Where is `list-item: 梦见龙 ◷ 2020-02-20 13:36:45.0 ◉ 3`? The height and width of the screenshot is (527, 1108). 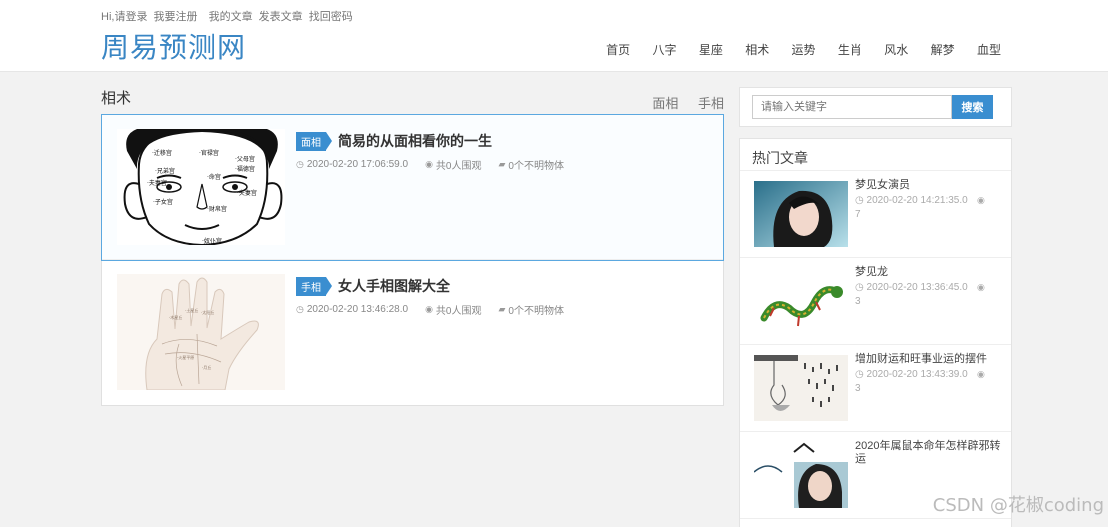
list-item: 梦见龙 ◷ 2020-02-20 13:36:45.0 ◉ 3 is located at coordinates (875, 301).